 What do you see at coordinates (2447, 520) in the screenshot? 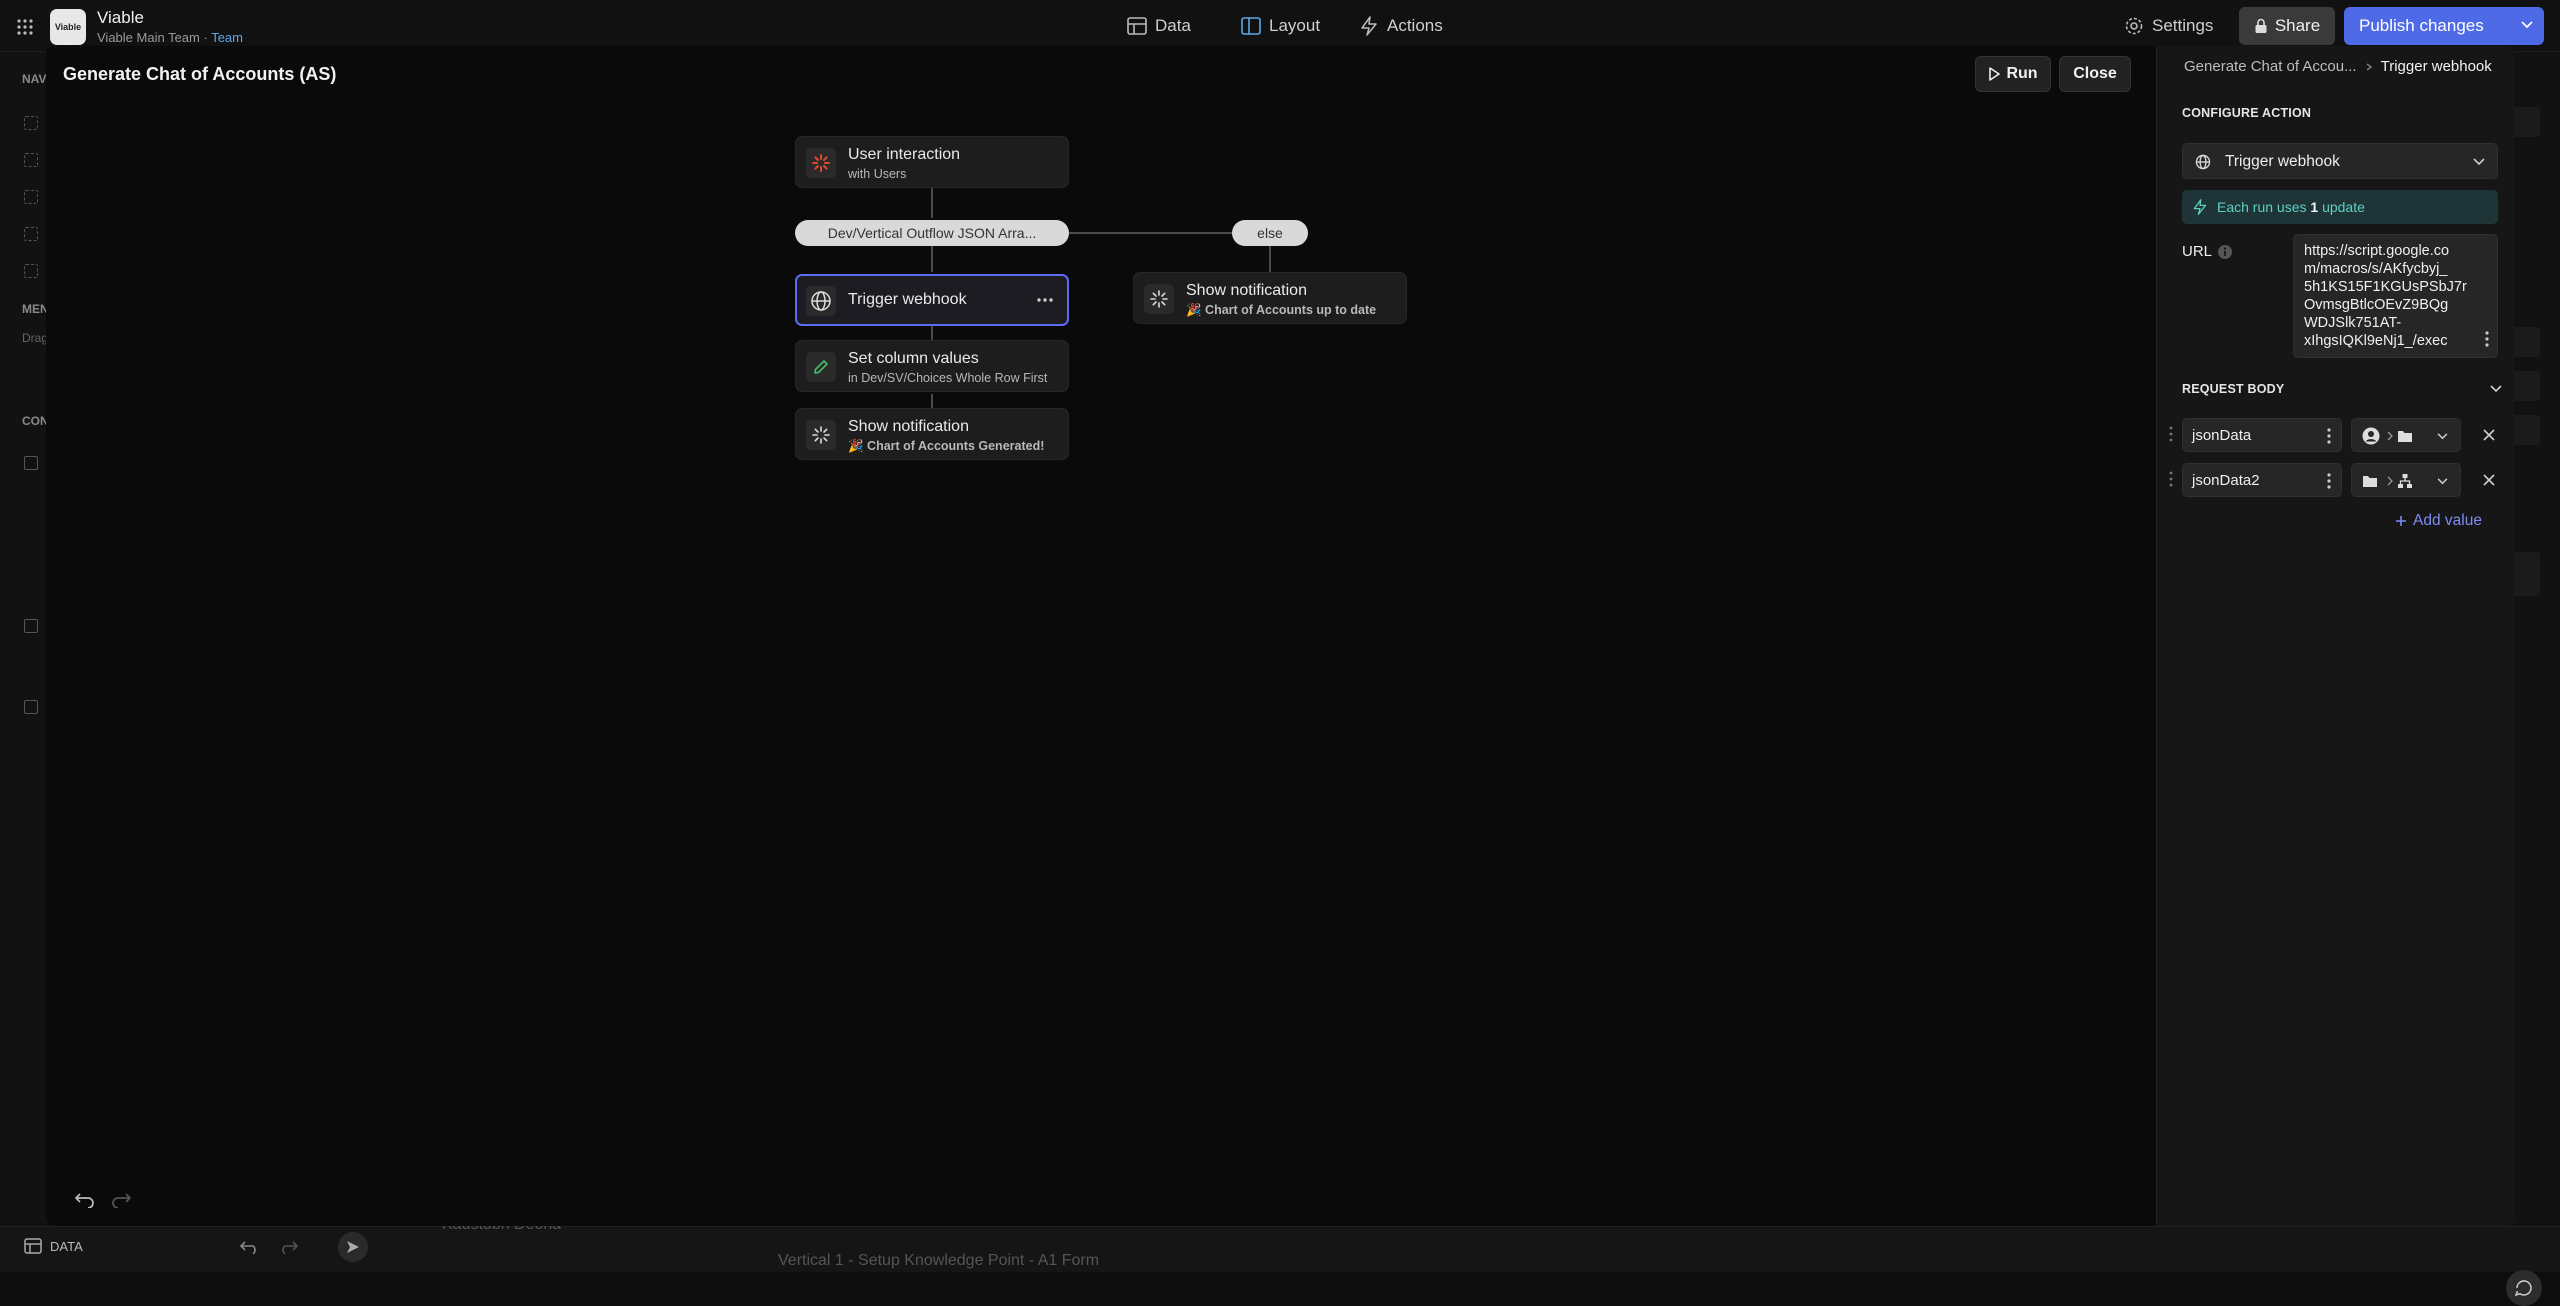
I see `add-value-label: Add value` at bounding box center [2447, 520].